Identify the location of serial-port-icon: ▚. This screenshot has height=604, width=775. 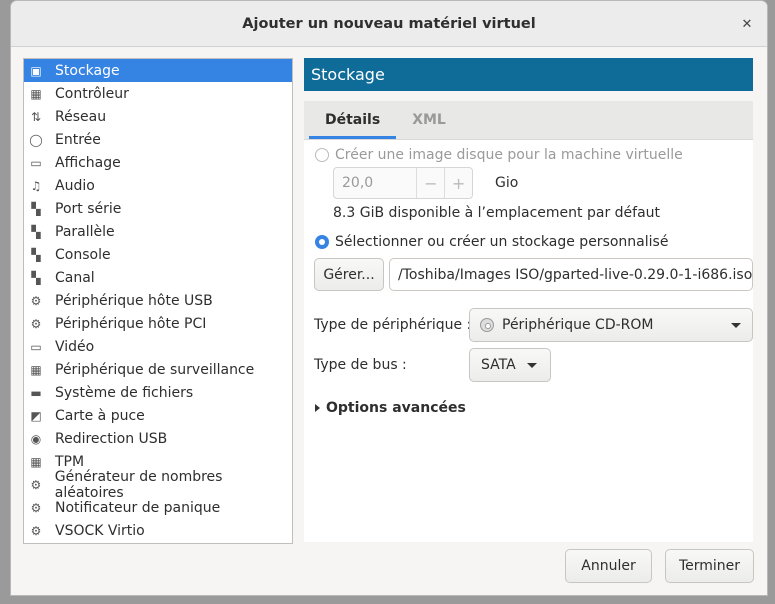
(36, 208).